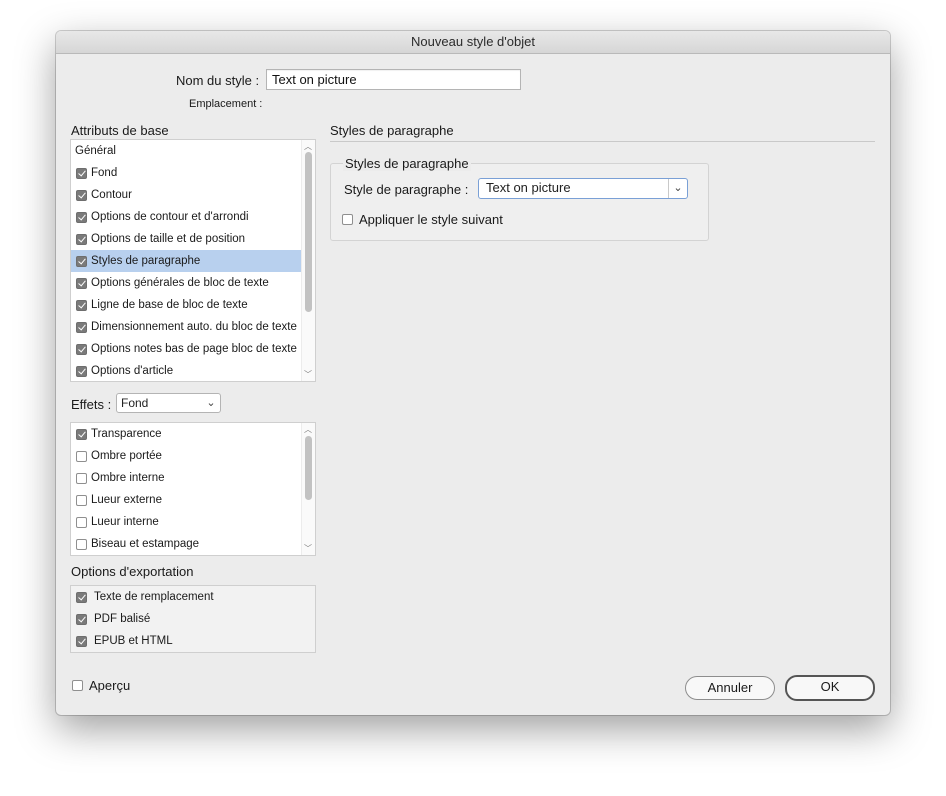 The width and height of the screenshot is (946, 796). Describe the element at coordinates (473, 42) in the screenshot. I see `dialog-title: Nouveau style d'objet` at that location.